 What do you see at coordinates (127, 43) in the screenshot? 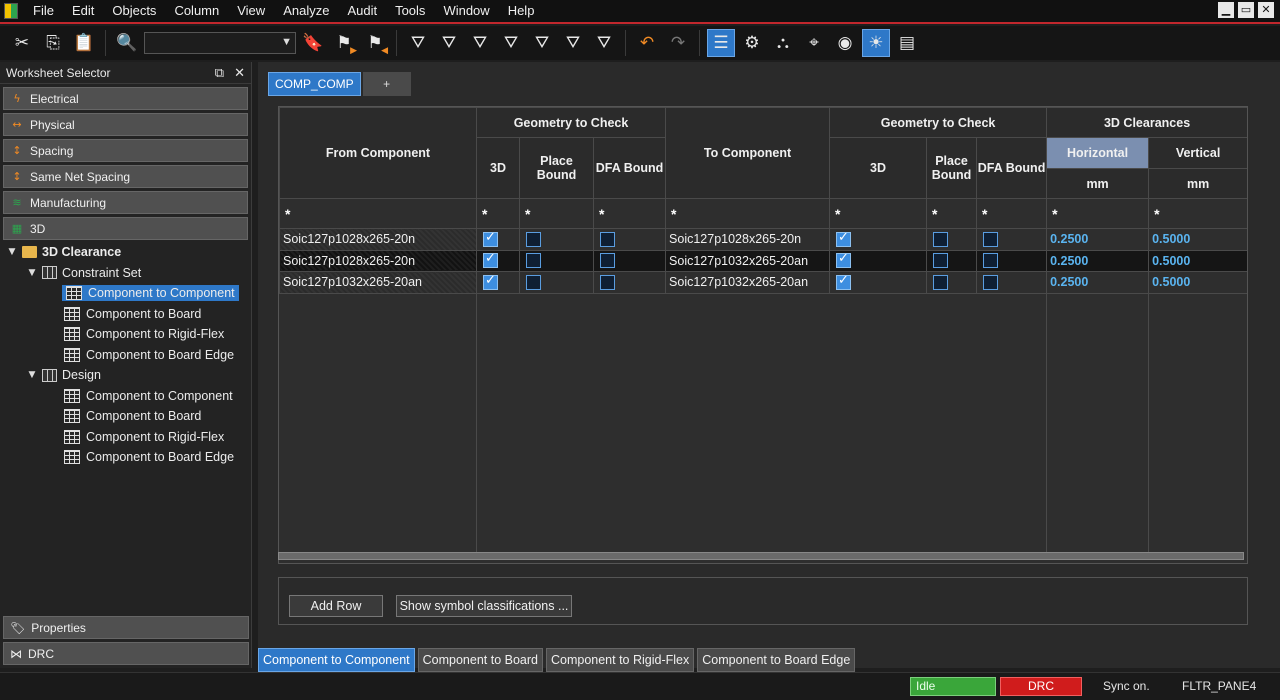
I see `find-icon: 🔍` at bounding box center [127, 43].